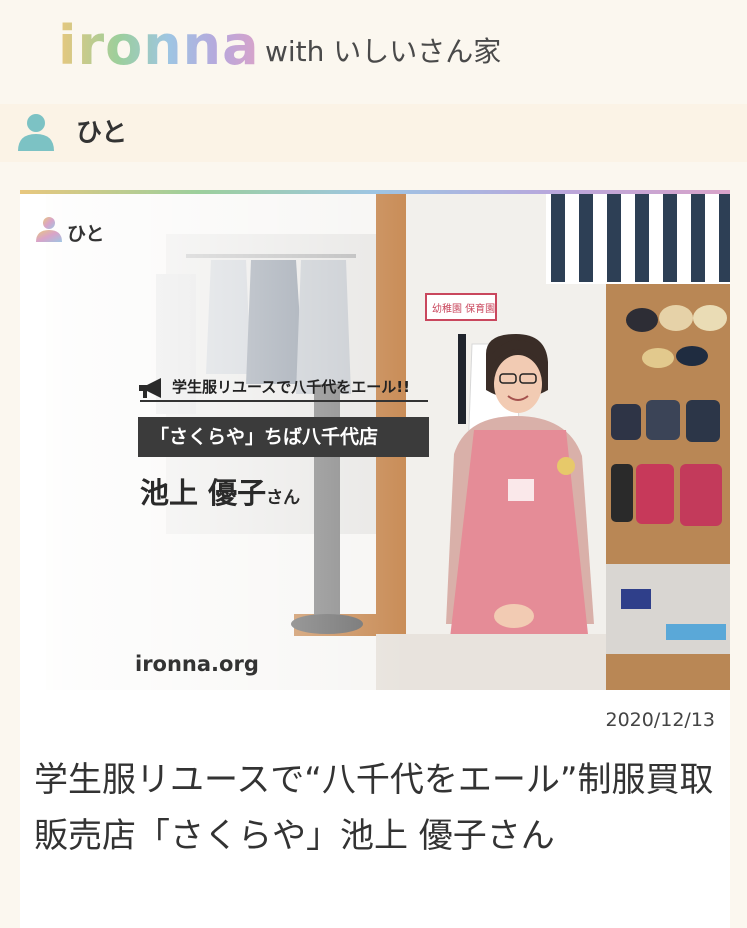 Image resolution: width=747 pixels, height=928 pixels. I want to click on person-icon, so click(36, 132).